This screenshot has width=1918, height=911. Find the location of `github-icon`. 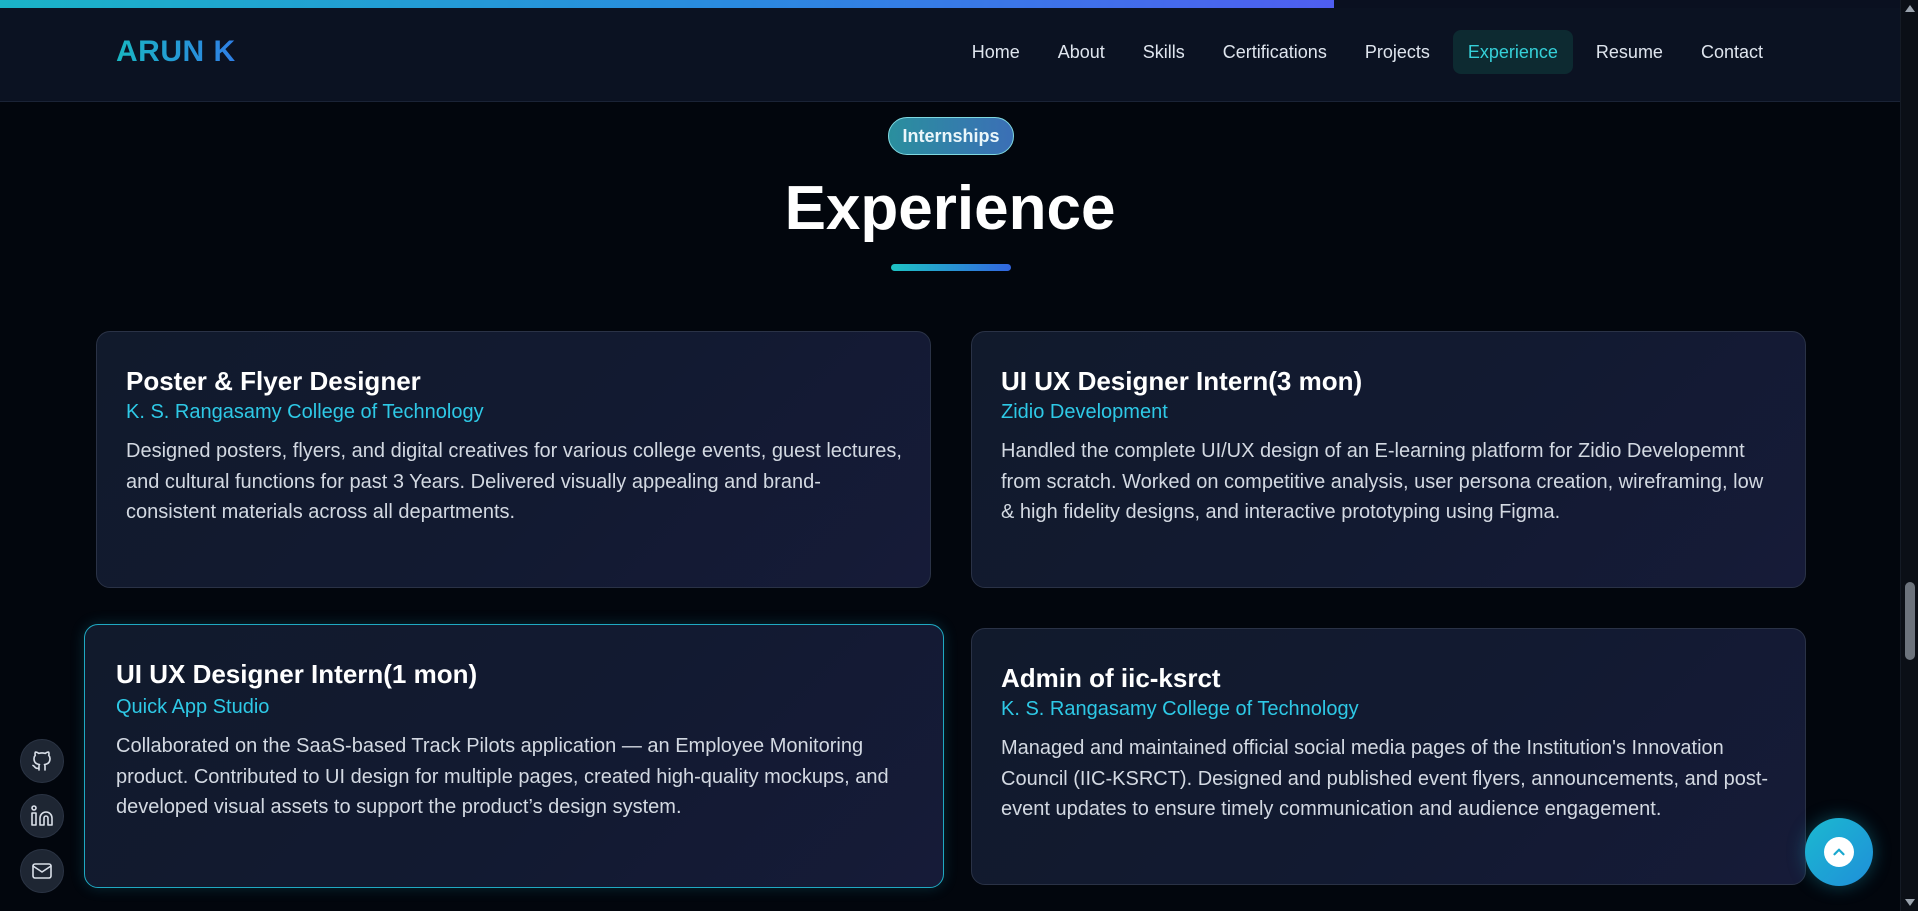

github-icon is located at coordinates (41, 761).